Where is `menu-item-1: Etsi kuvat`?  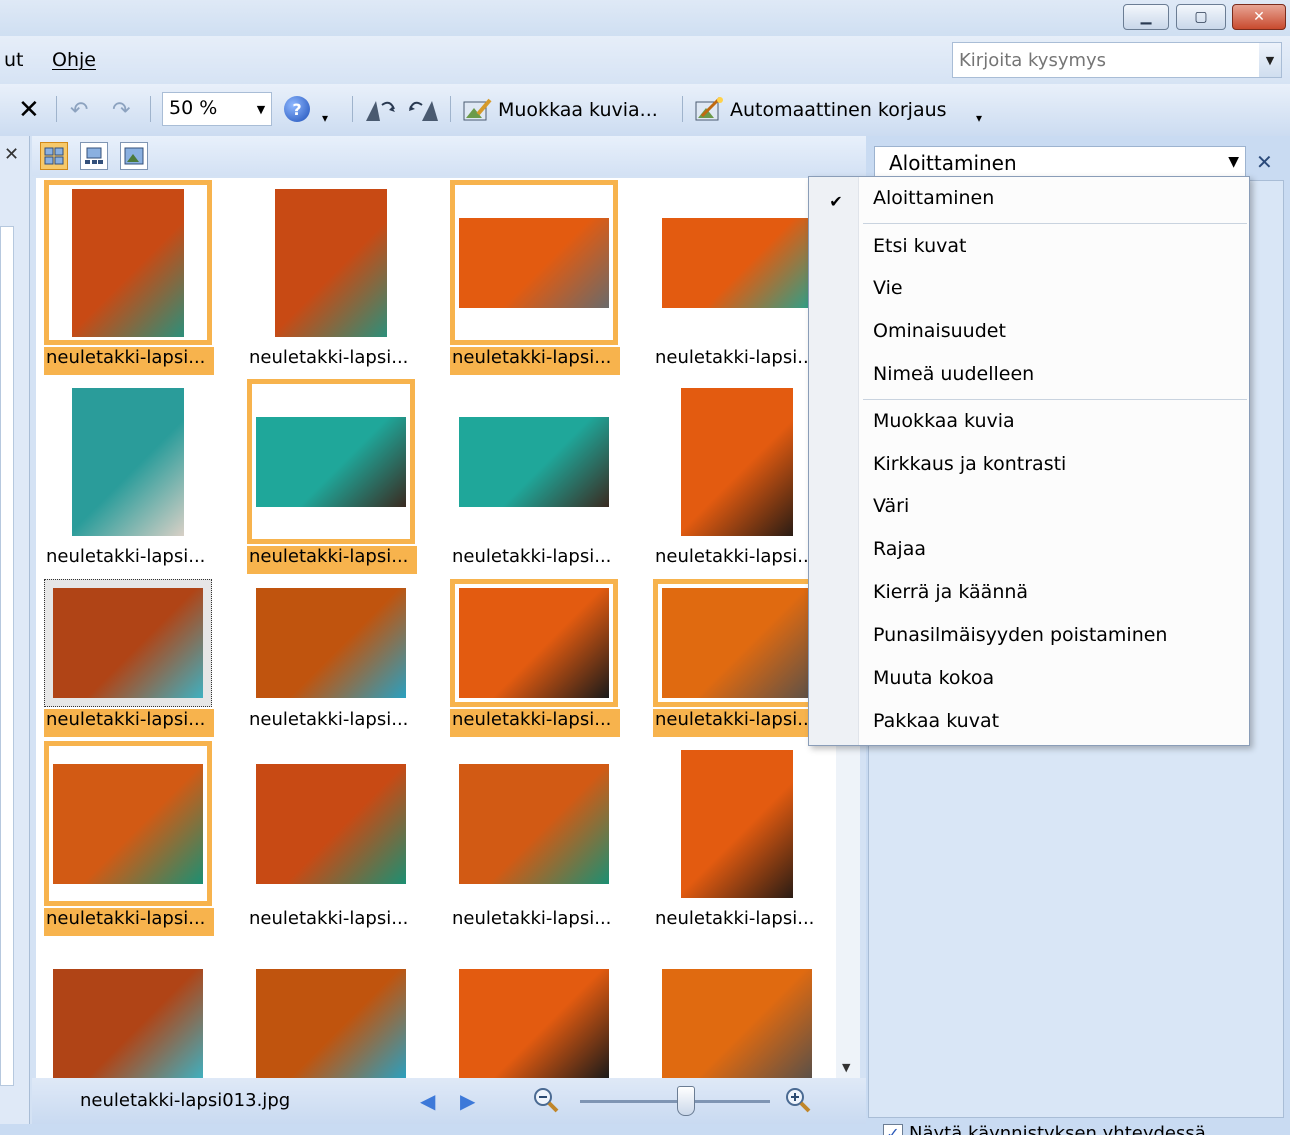 menu-item-1: Etsi kuvat is located at coordinates (919, 246).